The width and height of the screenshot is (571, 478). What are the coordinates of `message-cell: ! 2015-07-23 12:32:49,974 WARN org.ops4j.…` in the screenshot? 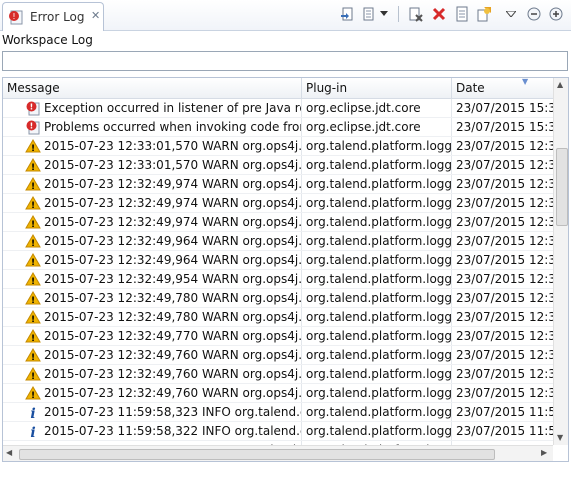 It's located at (152, 203).